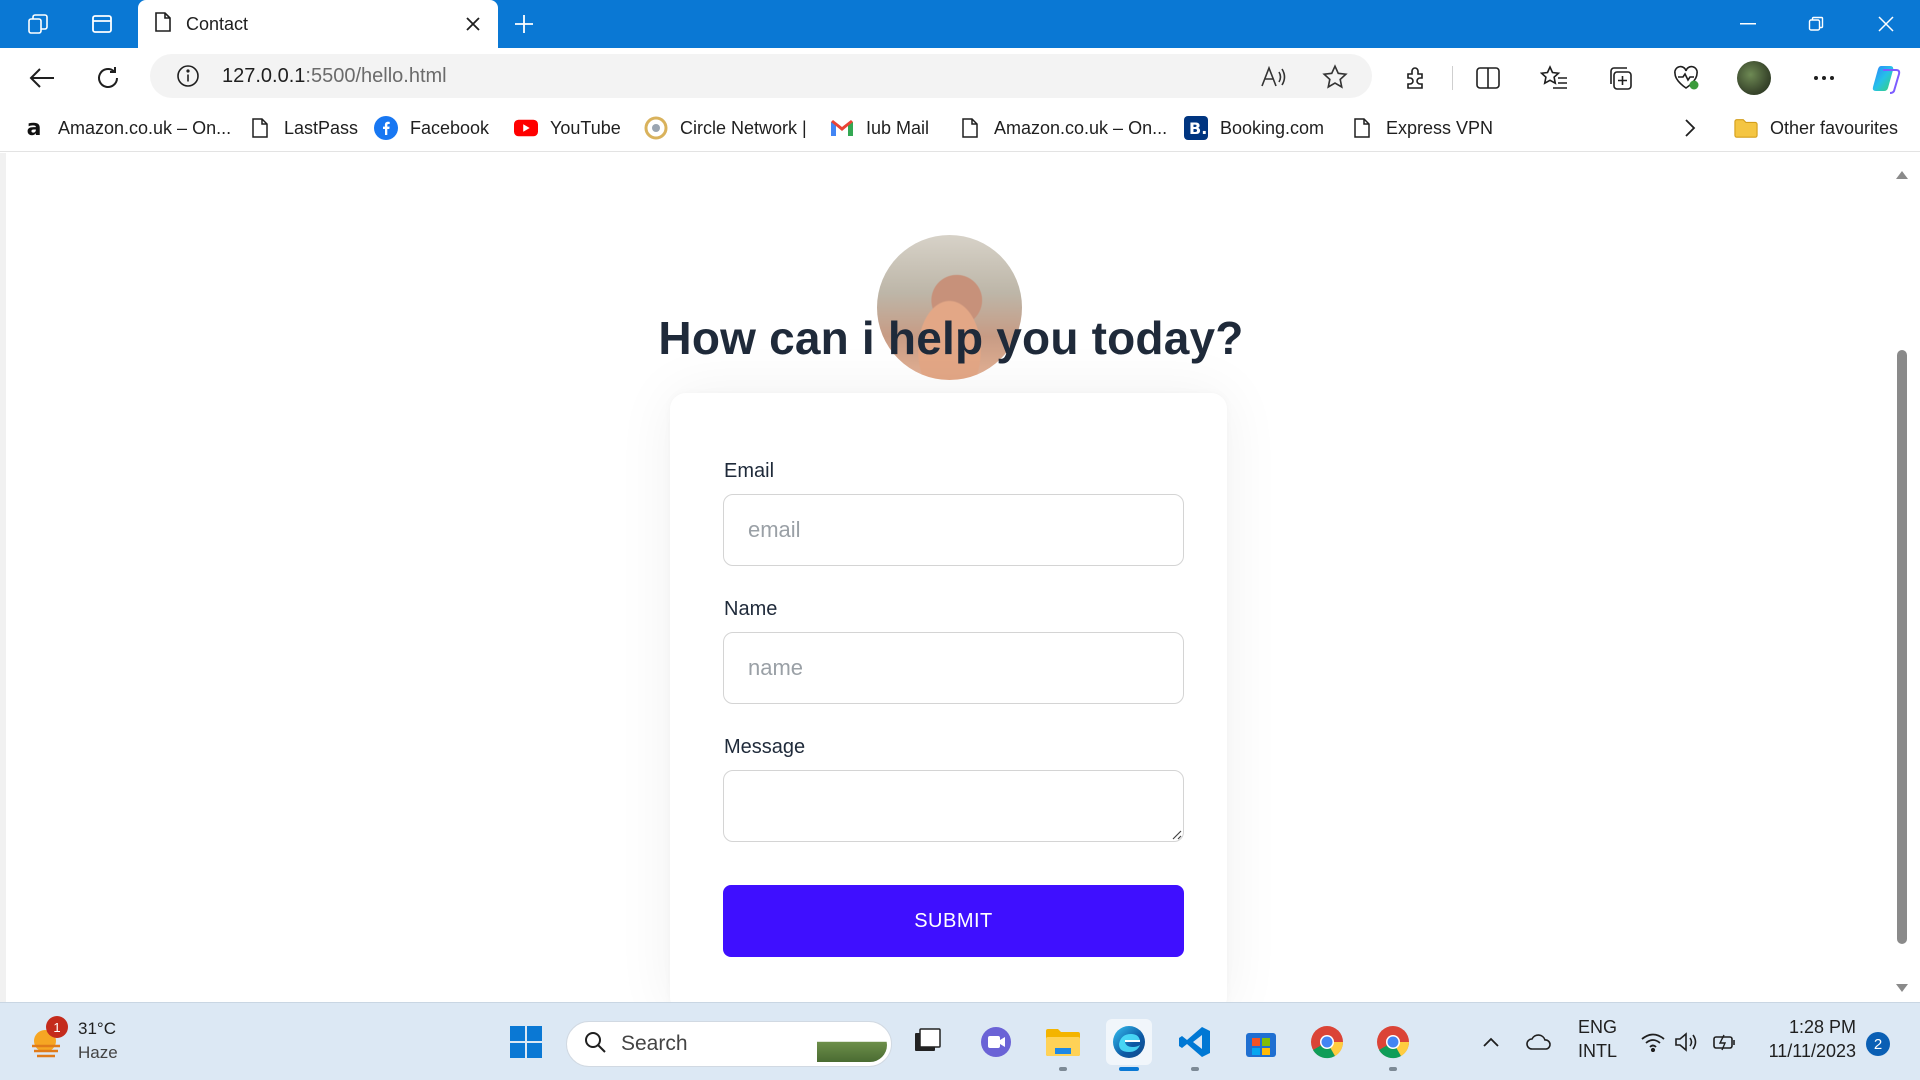 Image resolution: width=1920 pixels, height=1080 pixels. I want to click on file-explorer-icon, so click(1063, 1045).